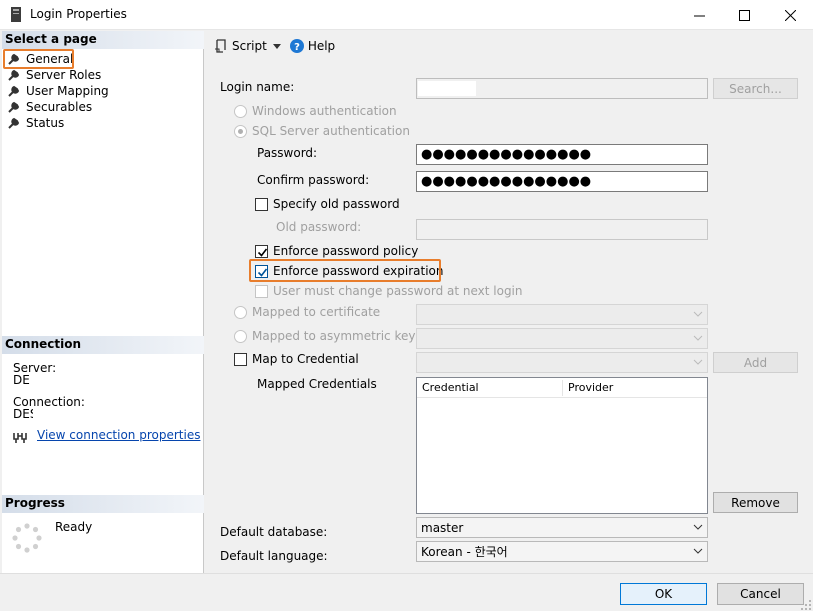  Describe the element at coordinates (23, 414) in the screenshot. I see `connection-value: DES` at that location.